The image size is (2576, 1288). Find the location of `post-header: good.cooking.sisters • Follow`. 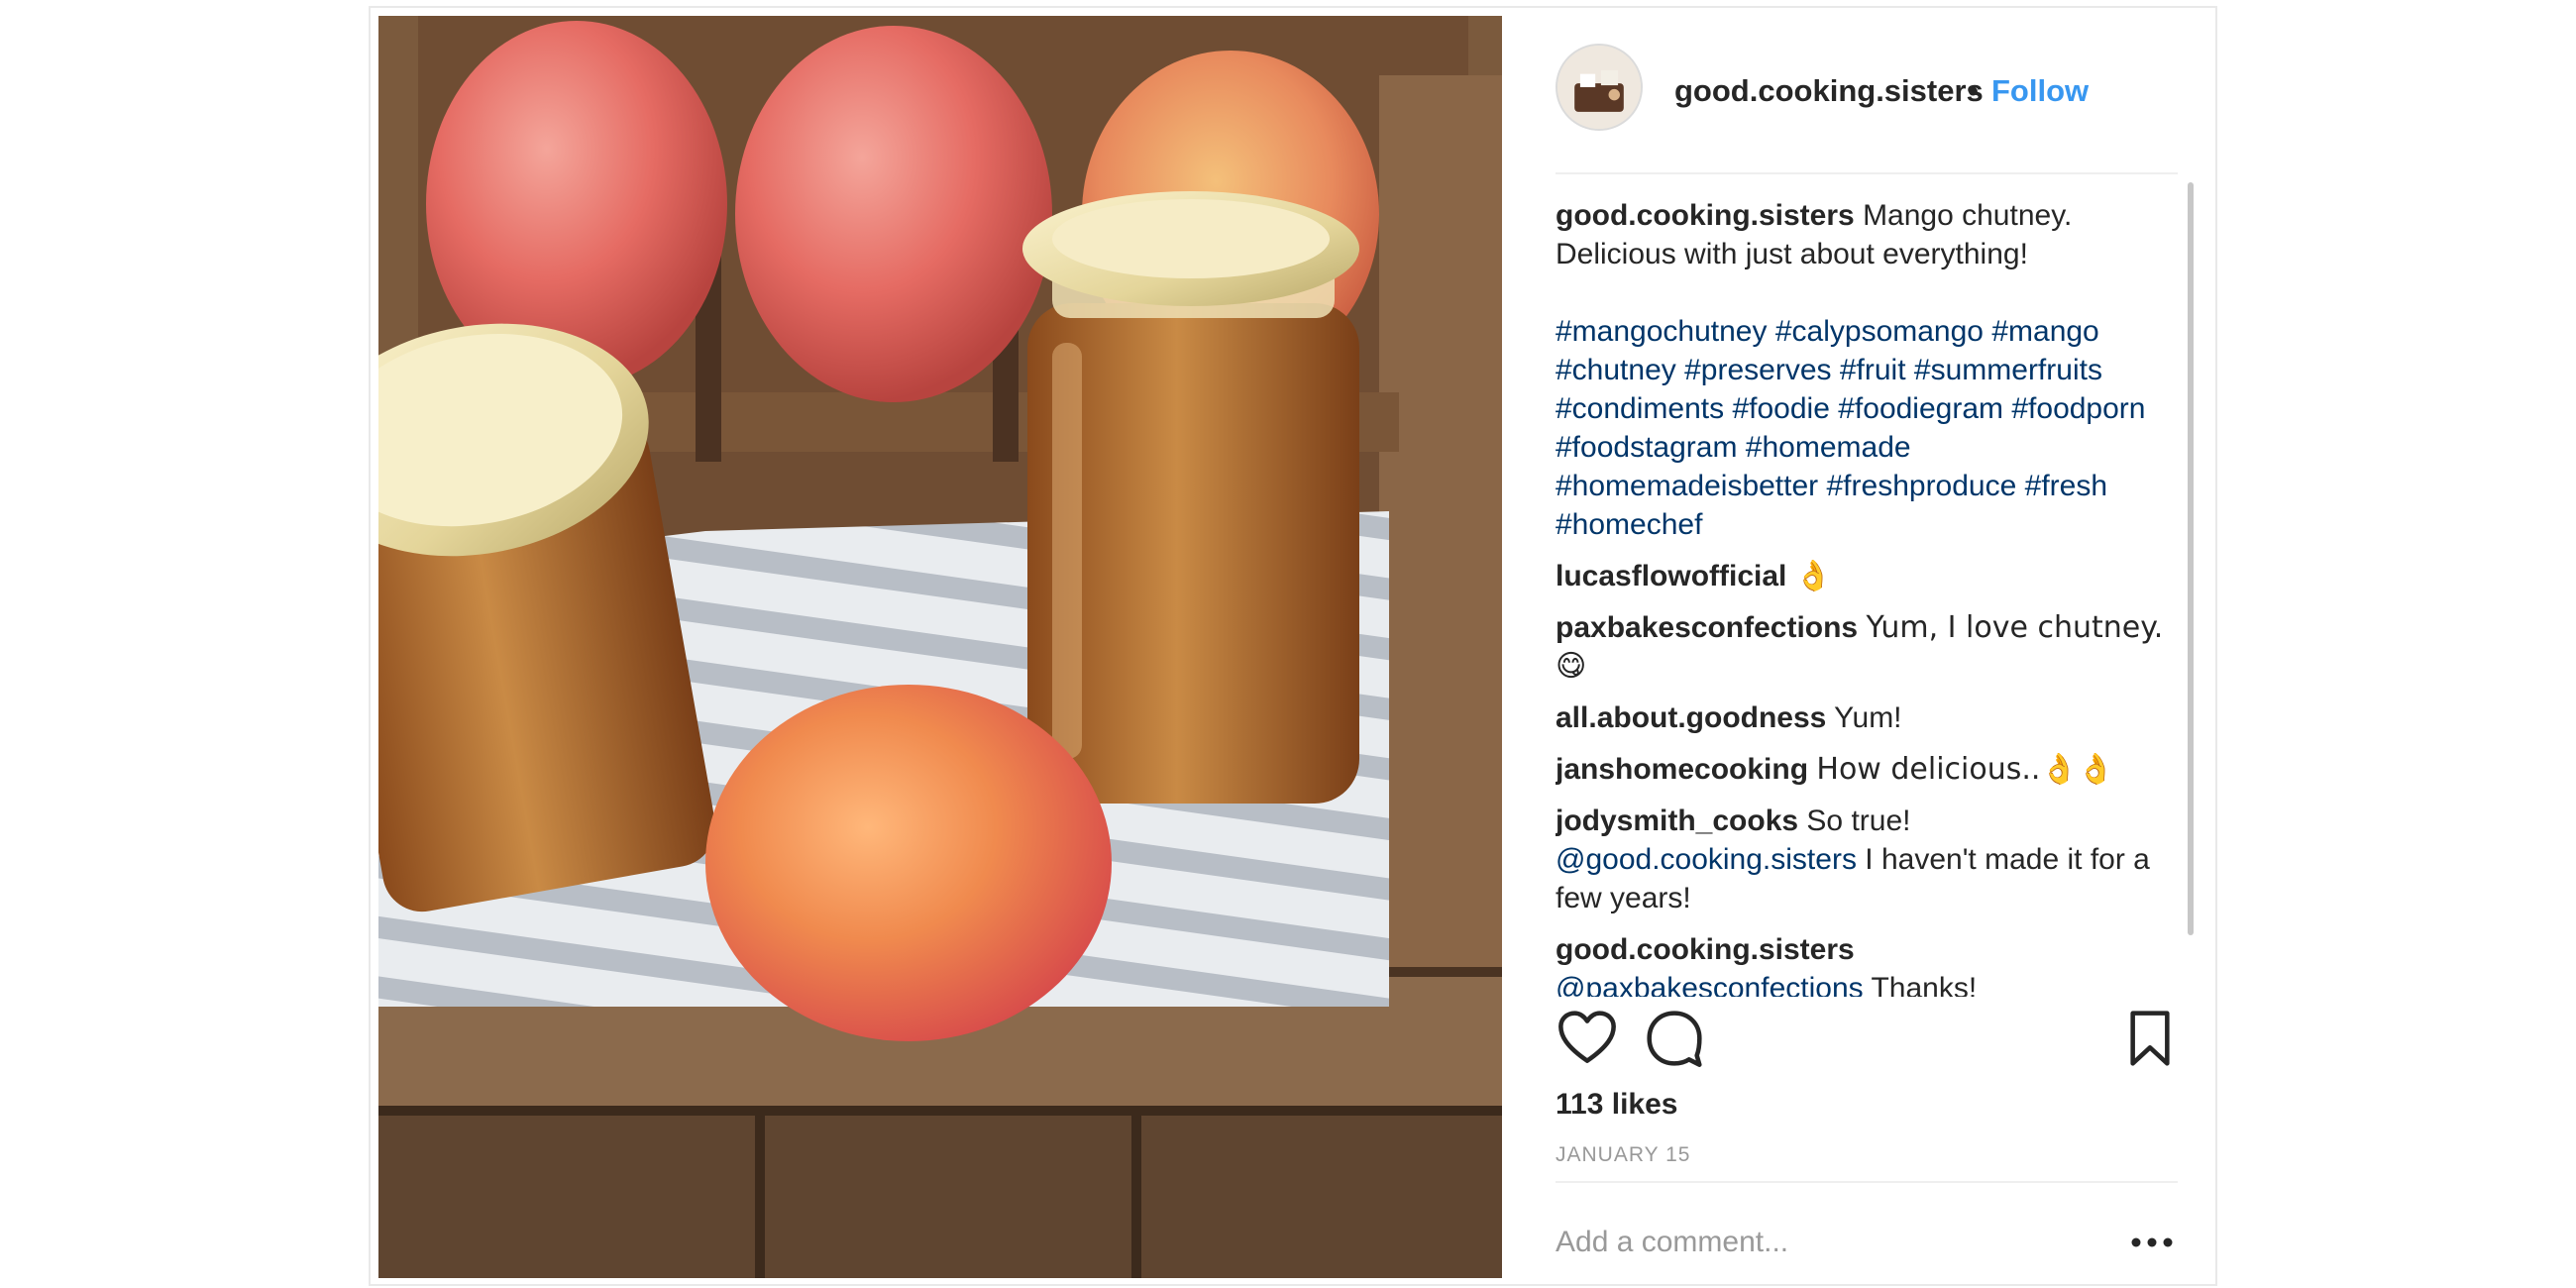

post-header: good.cooking.sisters • Follow is located at coordinates (1862, 91).